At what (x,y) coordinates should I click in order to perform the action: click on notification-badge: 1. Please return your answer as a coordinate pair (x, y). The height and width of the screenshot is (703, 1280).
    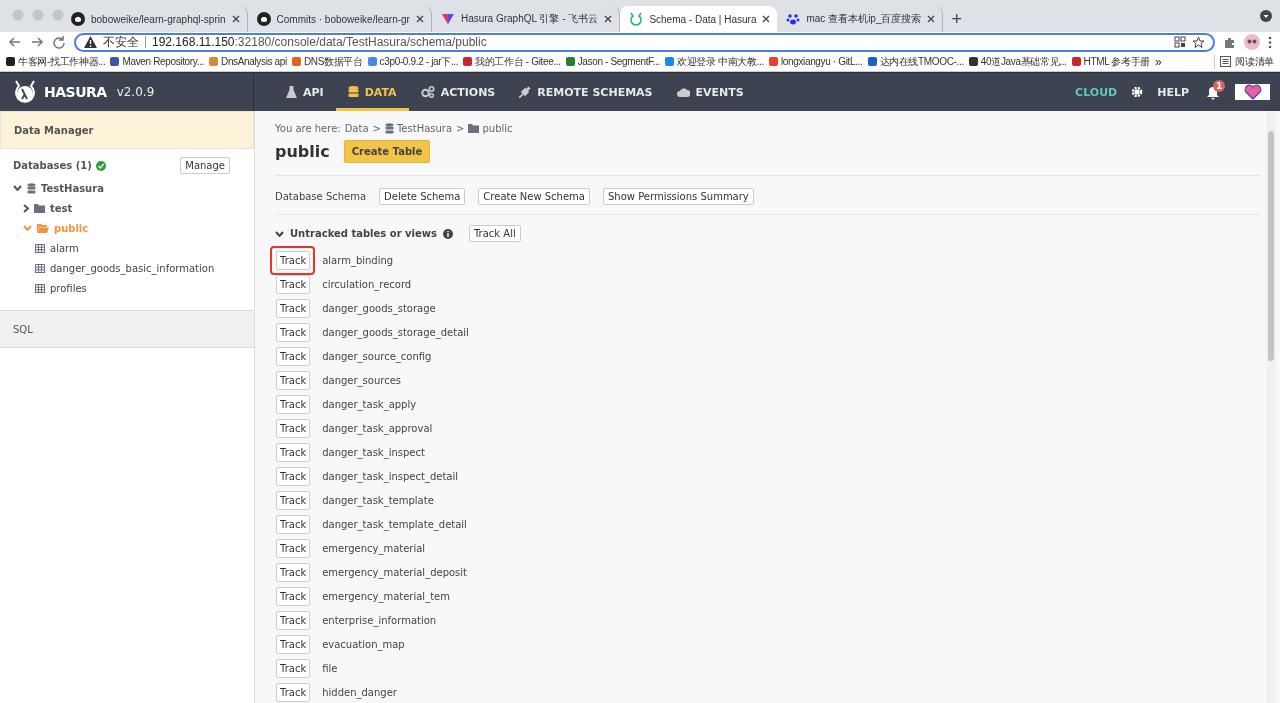
    Looking at the image, I should click on (1219, 86).